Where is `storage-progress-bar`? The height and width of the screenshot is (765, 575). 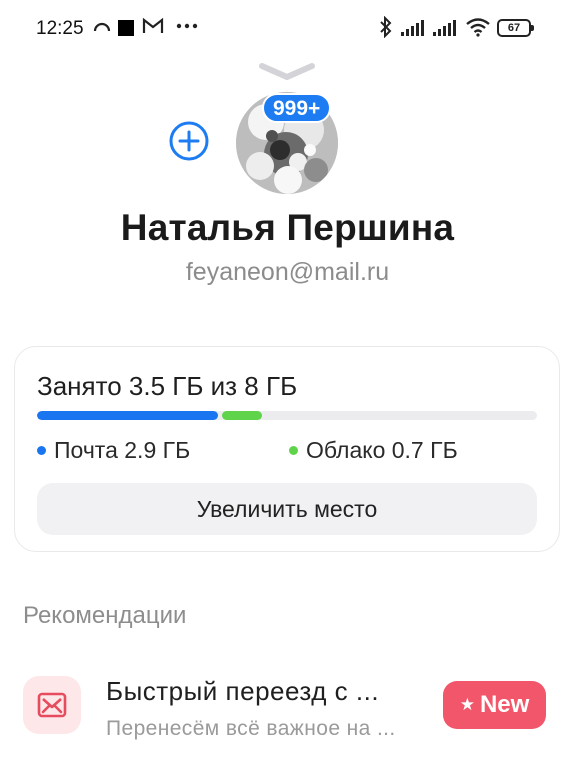 storage-progress-bar is located at coordinates (287, 415).